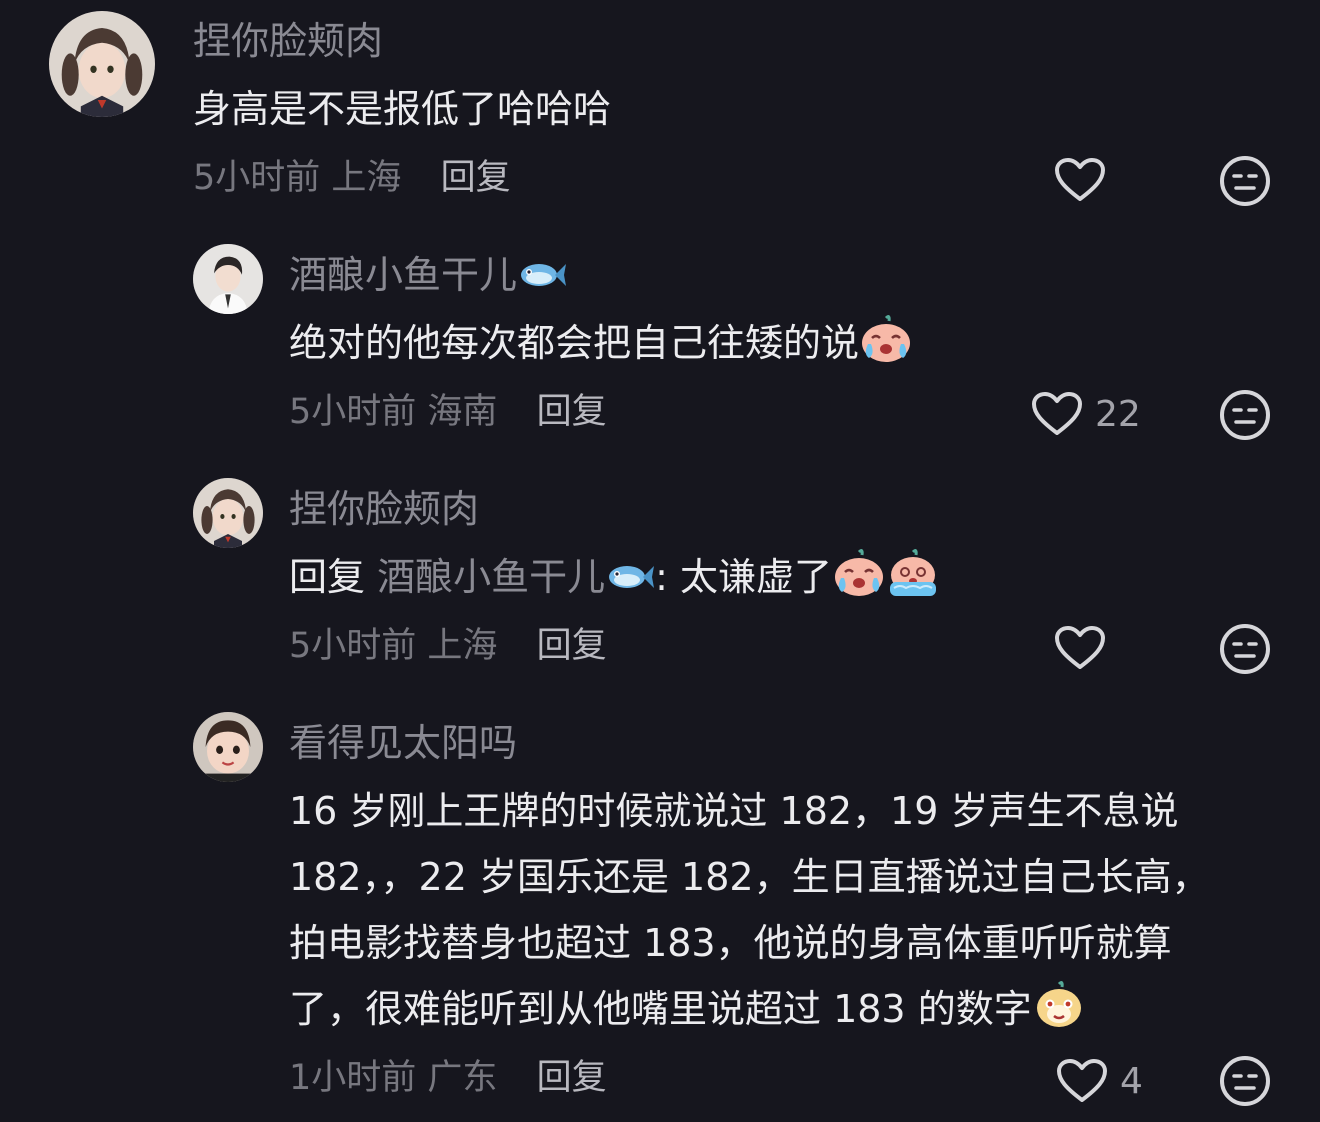  I want to click on sobbing-emoji-icon, so click(913, 573).